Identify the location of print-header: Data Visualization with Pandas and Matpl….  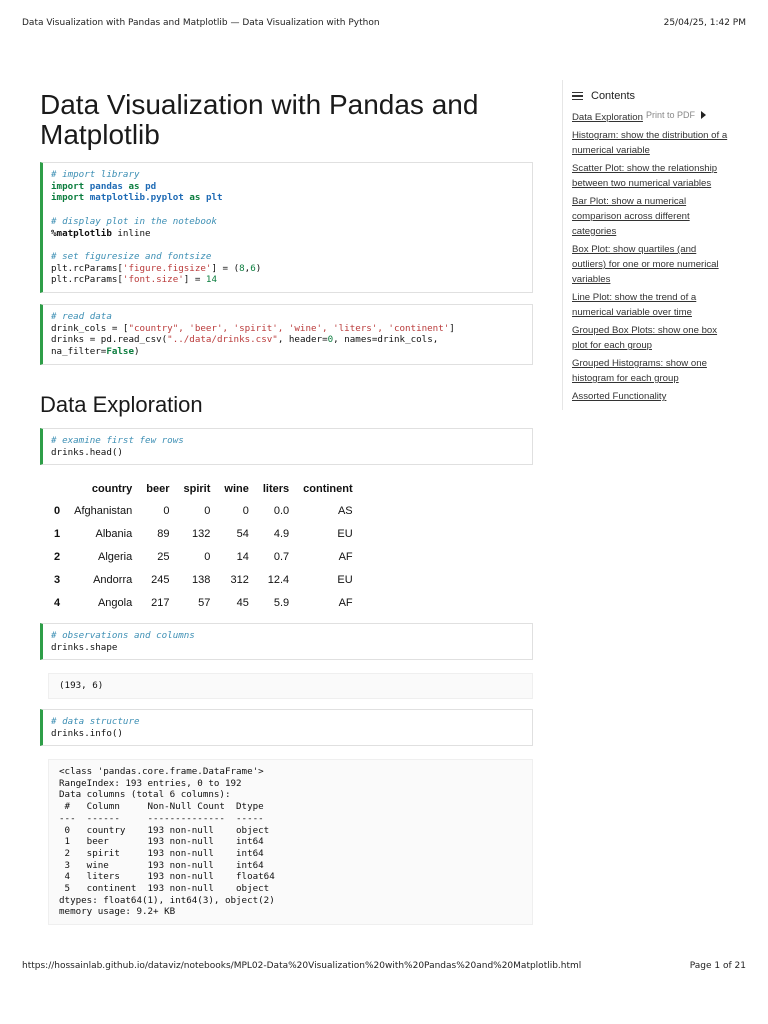
(384, 23).